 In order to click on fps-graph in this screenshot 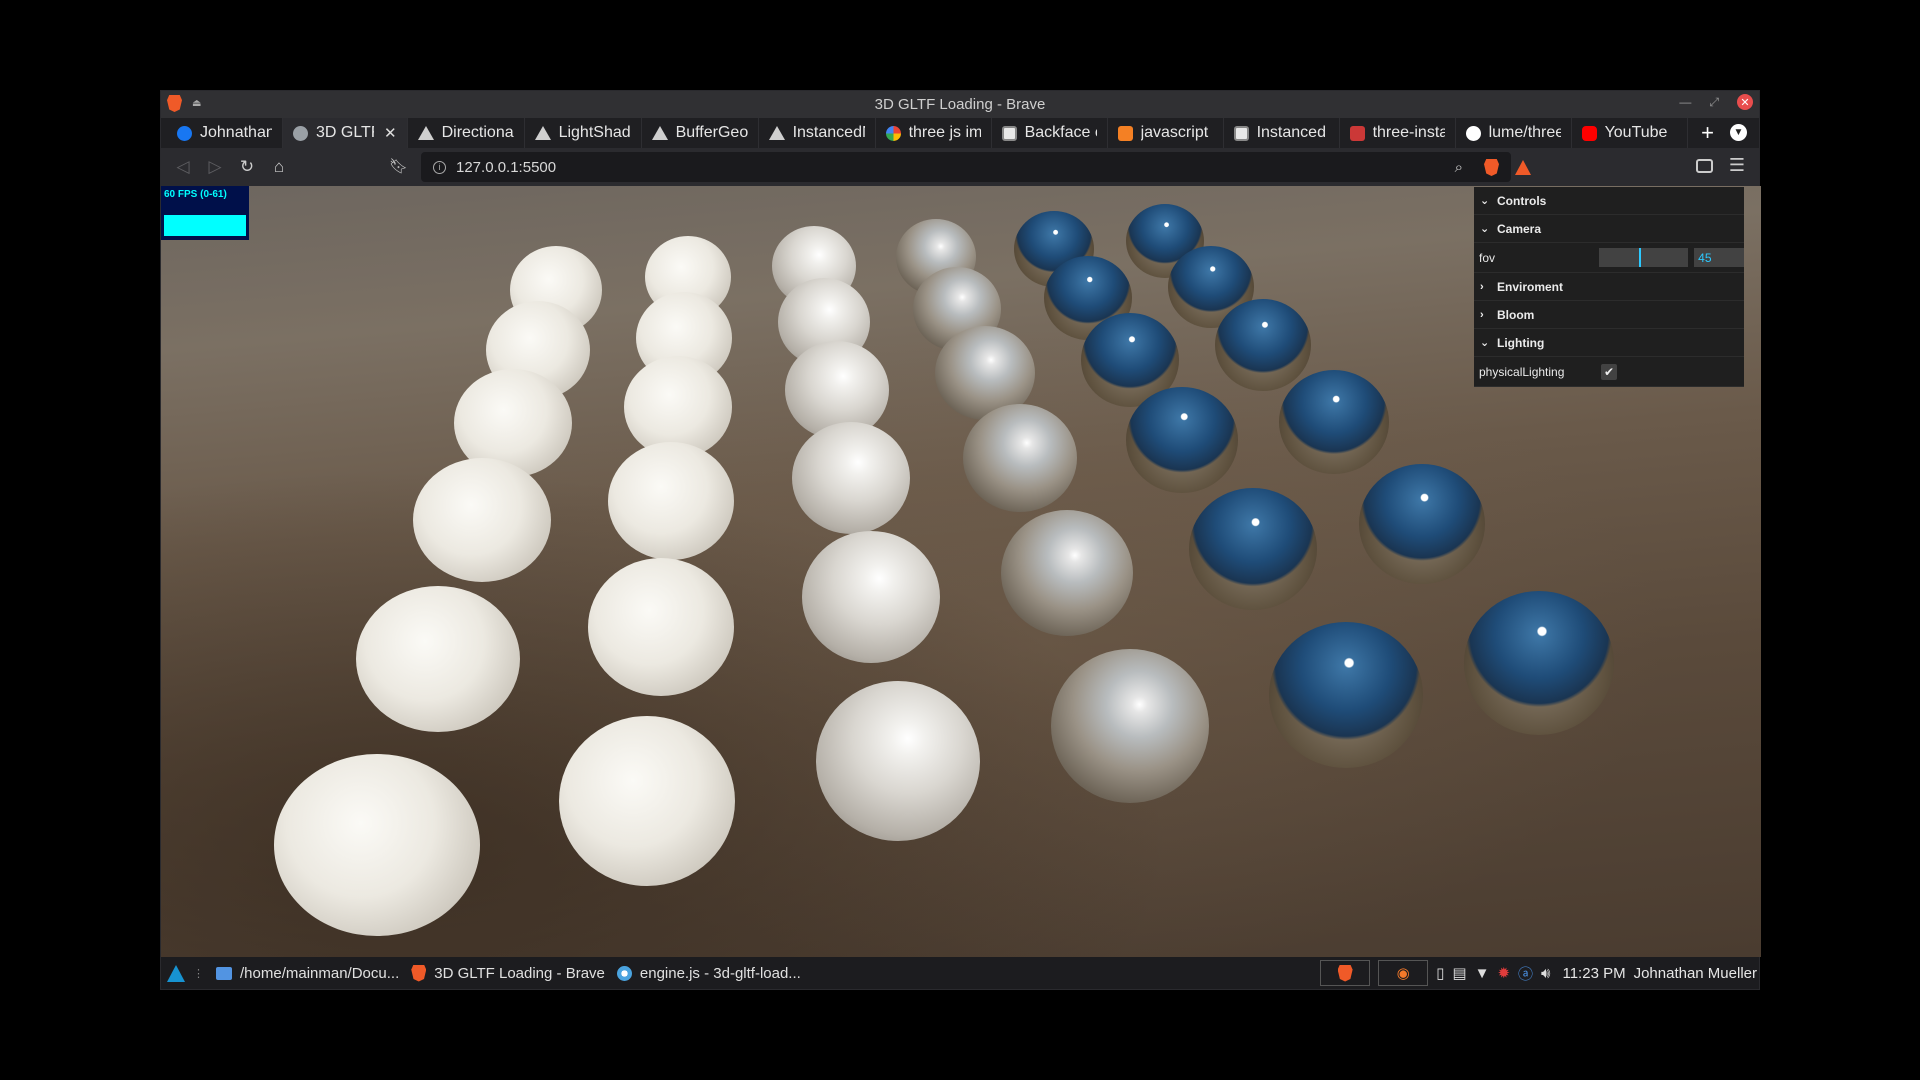, I will do `click(205, 225)`.